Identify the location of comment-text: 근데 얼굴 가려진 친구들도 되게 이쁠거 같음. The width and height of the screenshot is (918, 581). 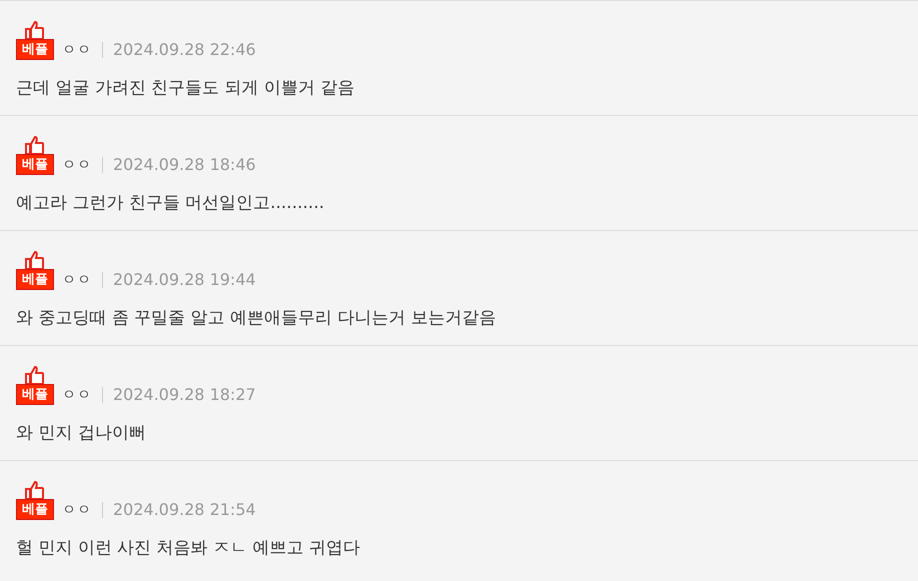
(186, 88).